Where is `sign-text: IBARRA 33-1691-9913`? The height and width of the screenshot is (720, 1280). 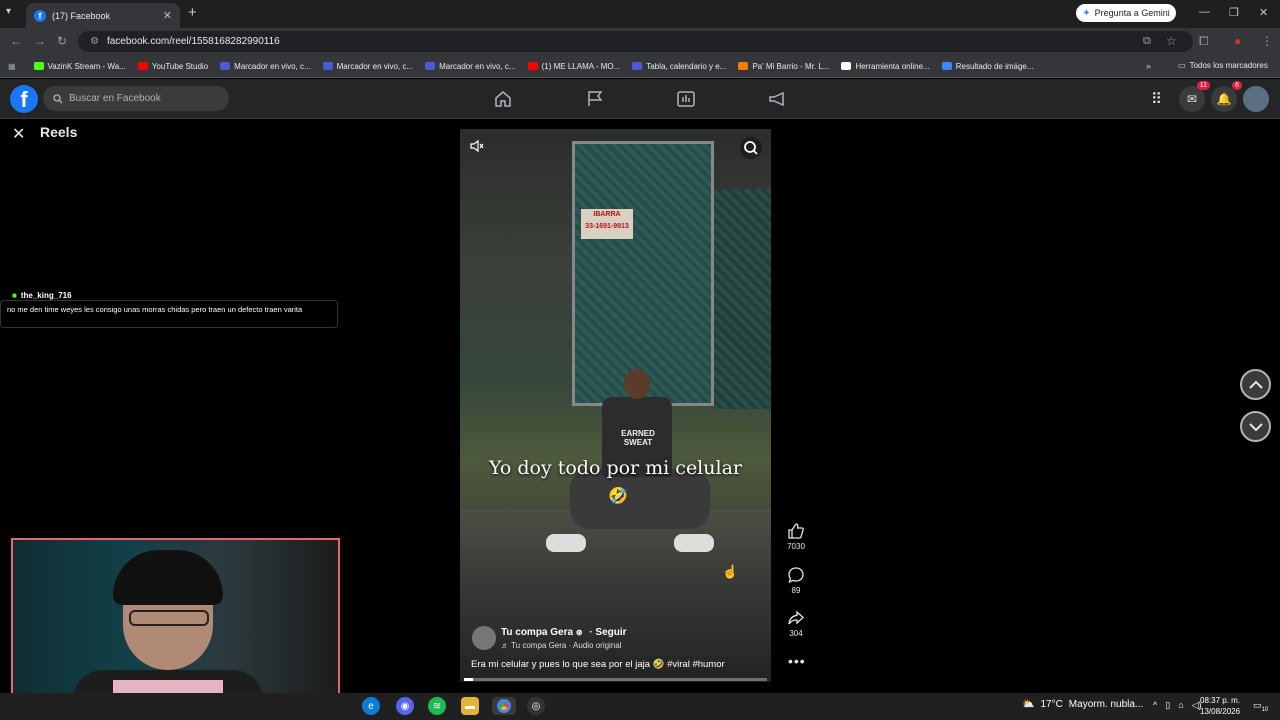 sign-text: IBARRA 33-1691-9913 is located at coordinates (607, 220).